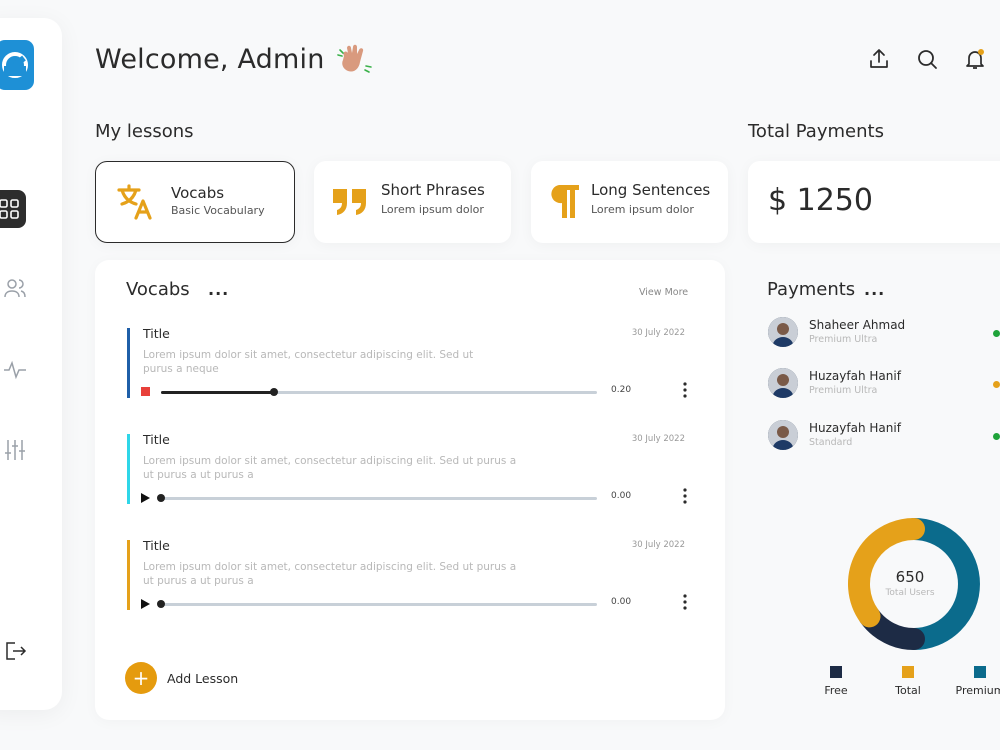 The width and height of the screenshot is (1000, 750). I want to click on lesson-card-vocabs: Vocabs Basic Vocabulary, so click(195, 202).